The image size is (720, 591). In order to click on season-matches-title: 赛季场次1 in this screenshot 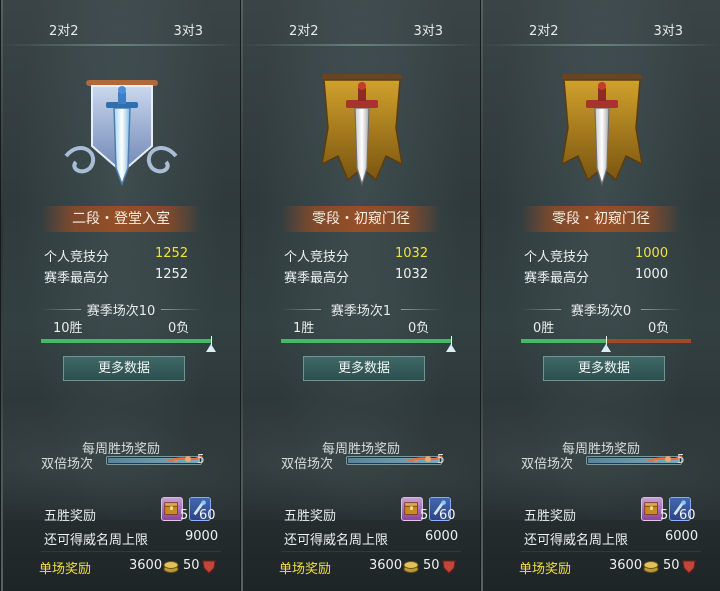, I will do `click(361, 309)`.